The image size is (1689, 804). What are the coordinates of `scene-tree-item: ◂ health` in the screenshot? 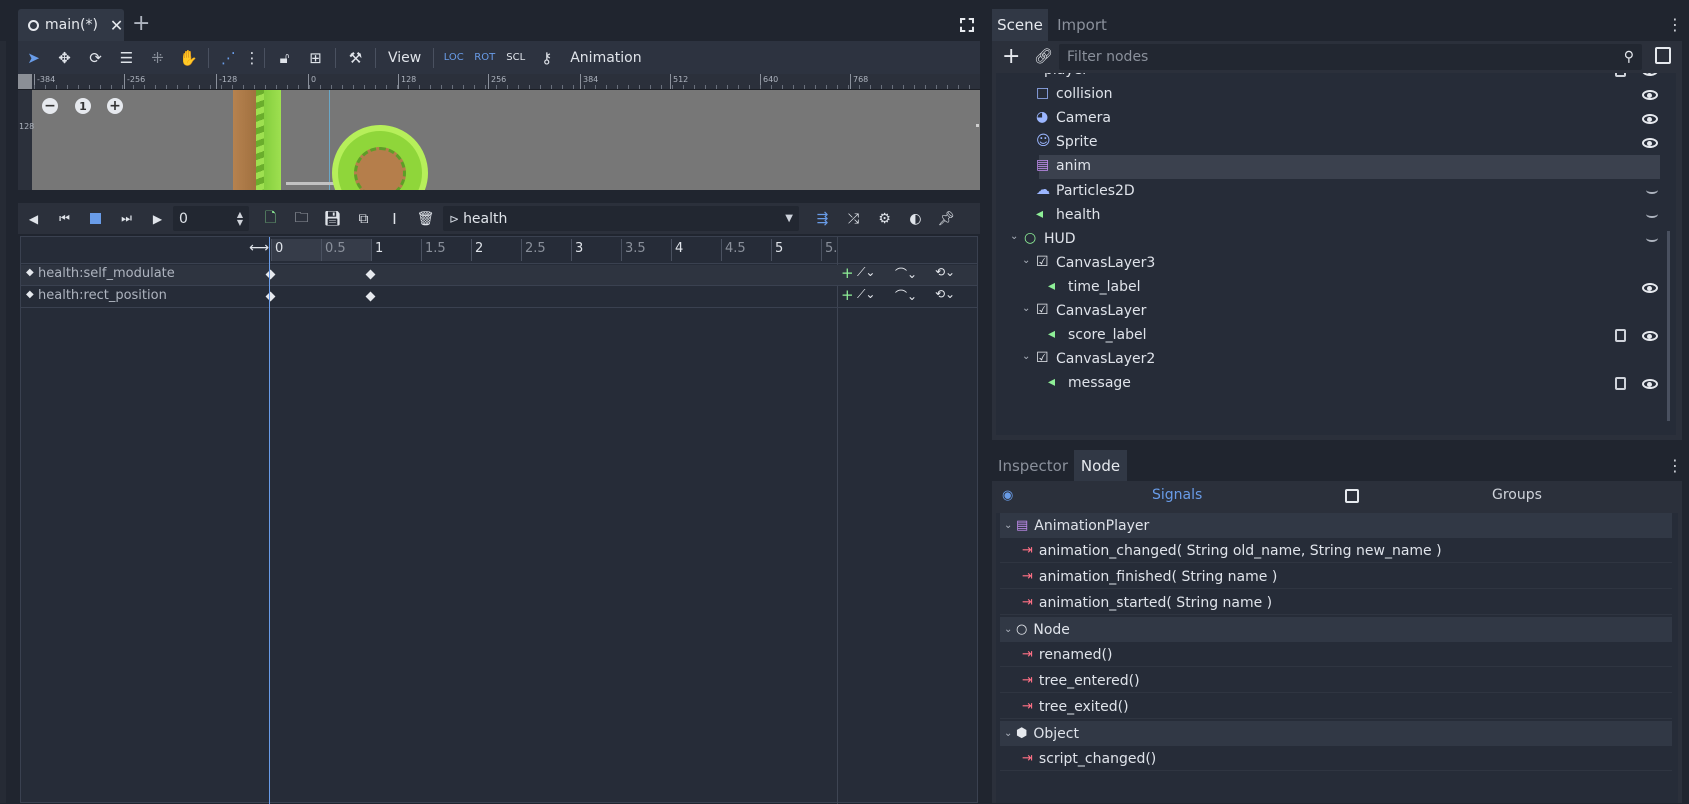 It's located at (1334, 216).